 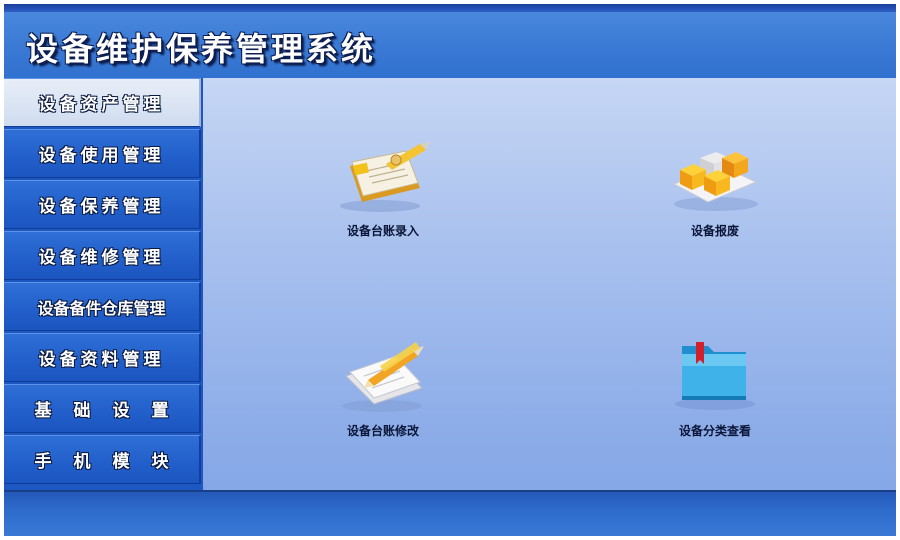 I want to click on tile-category-view: 设备分类查看, so click(x=715, y=391).